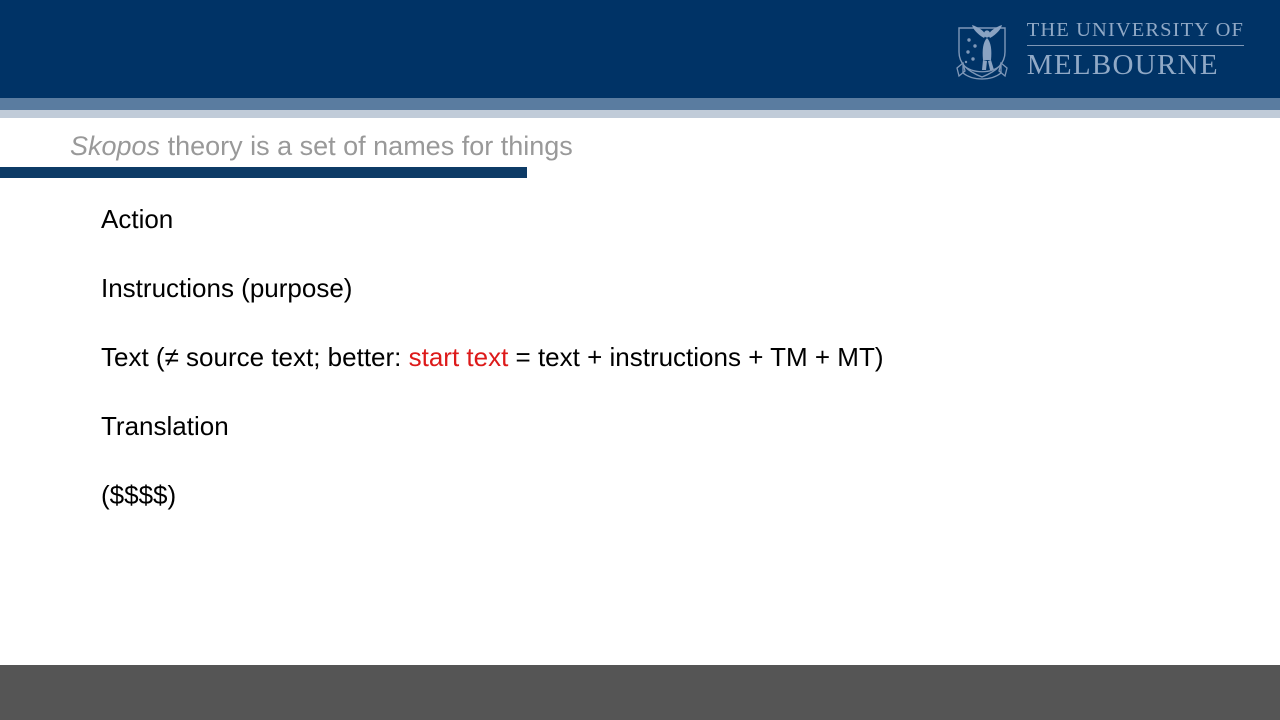 The width and height of the screenshot is (1280, 720). I want to click on page-title-emphasis: Skopos, so click(115, 146).